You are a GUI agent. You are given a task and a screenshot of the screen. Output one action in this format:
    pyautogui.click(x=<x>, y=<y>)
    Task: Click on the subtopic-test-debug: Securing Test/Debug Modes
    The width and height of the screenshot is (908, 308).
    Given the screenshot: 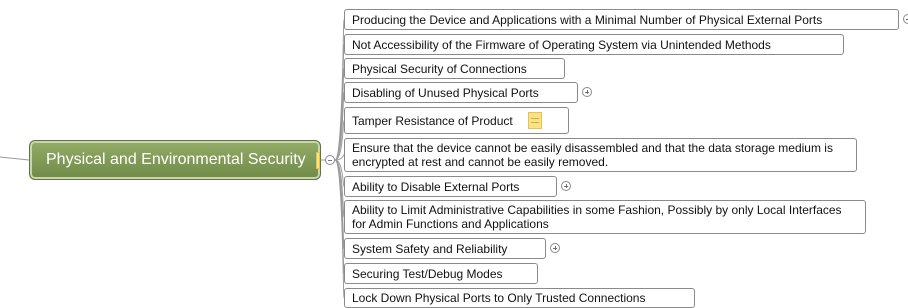 What is the action you would take?
    pyautogui.click(x=441, y=273)
    